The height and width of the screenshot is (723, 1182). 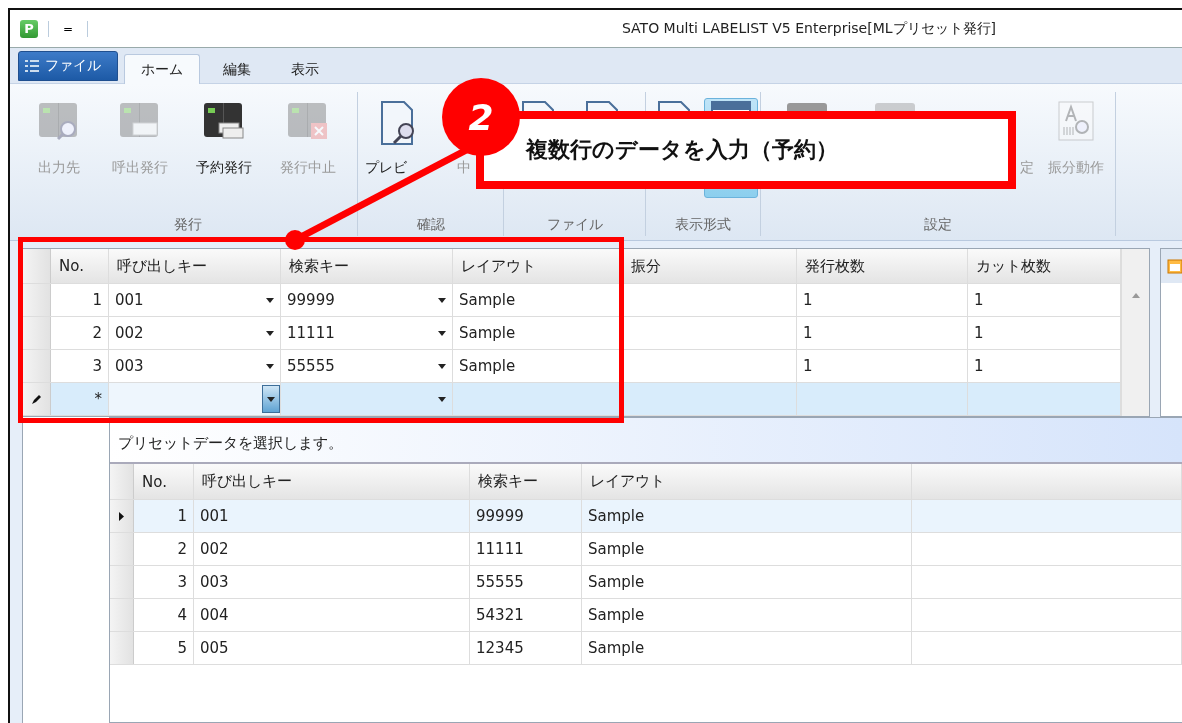 What do you see at coordinates (646, 441) in the screenshot?
I see `panel-caption: プリセットデータを選択します。` at bounding box center [646, 441].